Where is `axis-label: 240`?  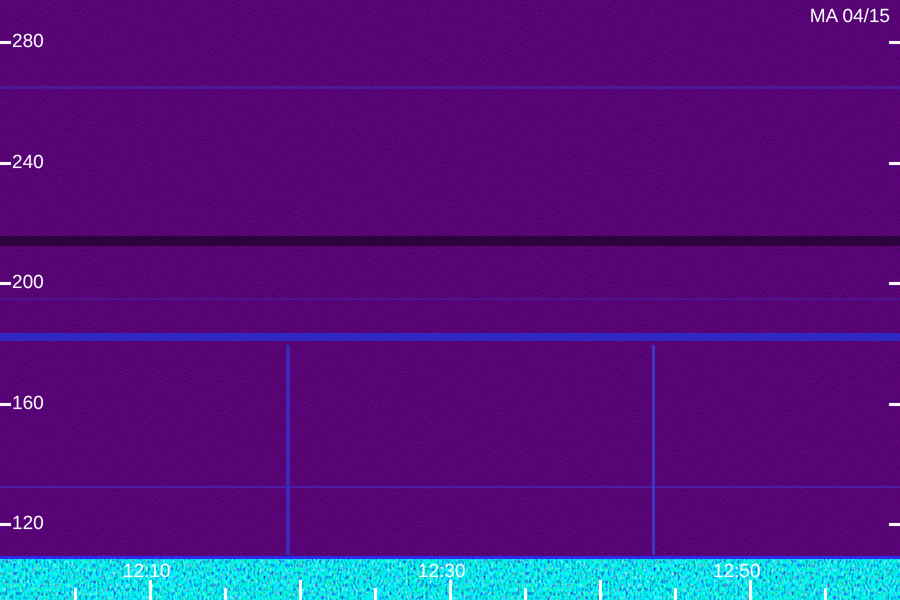
axis-label: 240 is located at coordinates (28, 162).